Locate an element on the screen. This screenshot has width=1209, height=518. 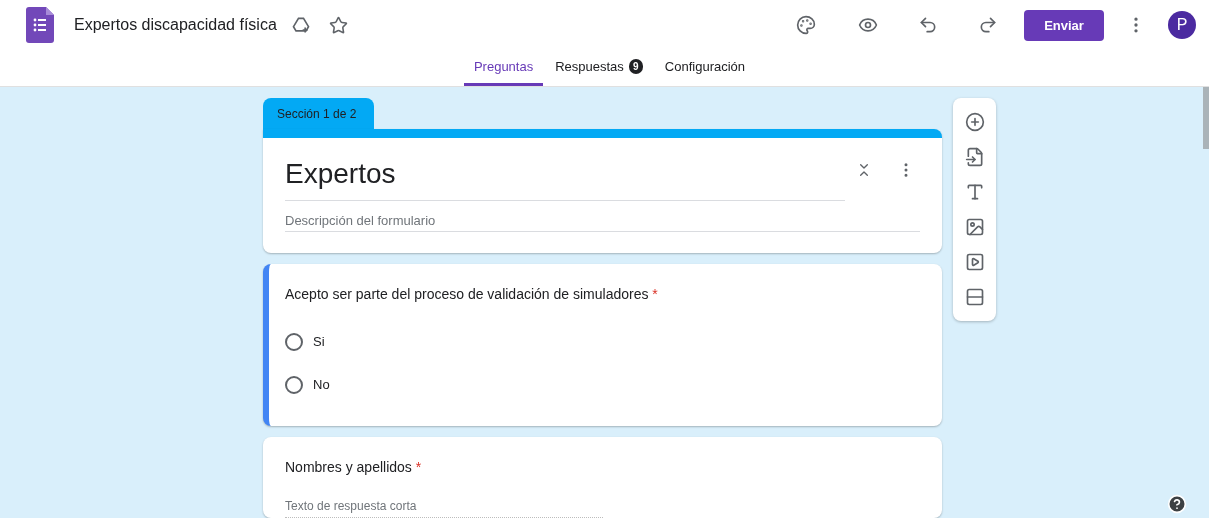
tab: Preguntas is located at coordinates (503, 68).